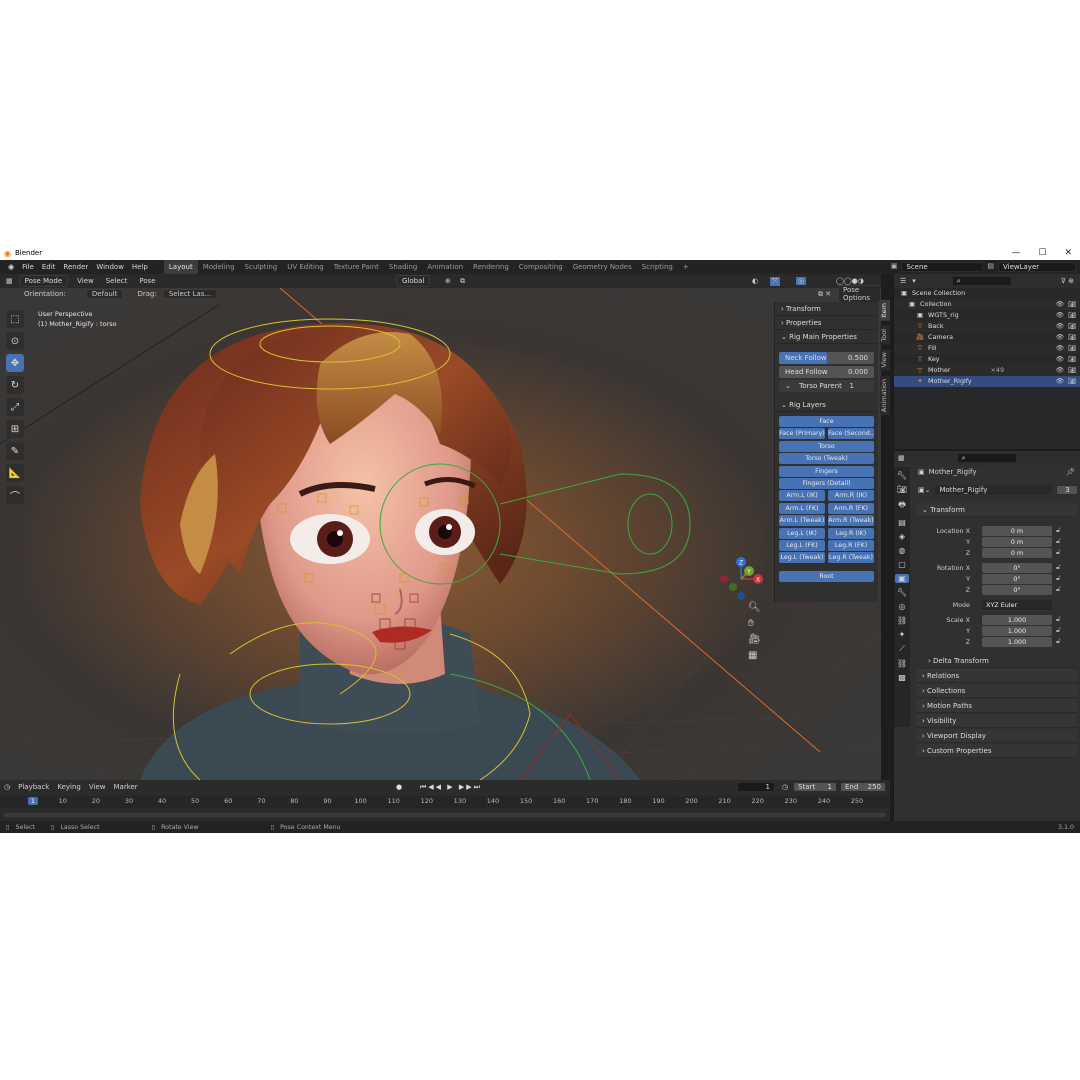 The height and width of the screenshot is (1080, 1080). Describe the element at coordinates (445, 815) in the screenshot. I see `timeline-scrollbar` at that location.